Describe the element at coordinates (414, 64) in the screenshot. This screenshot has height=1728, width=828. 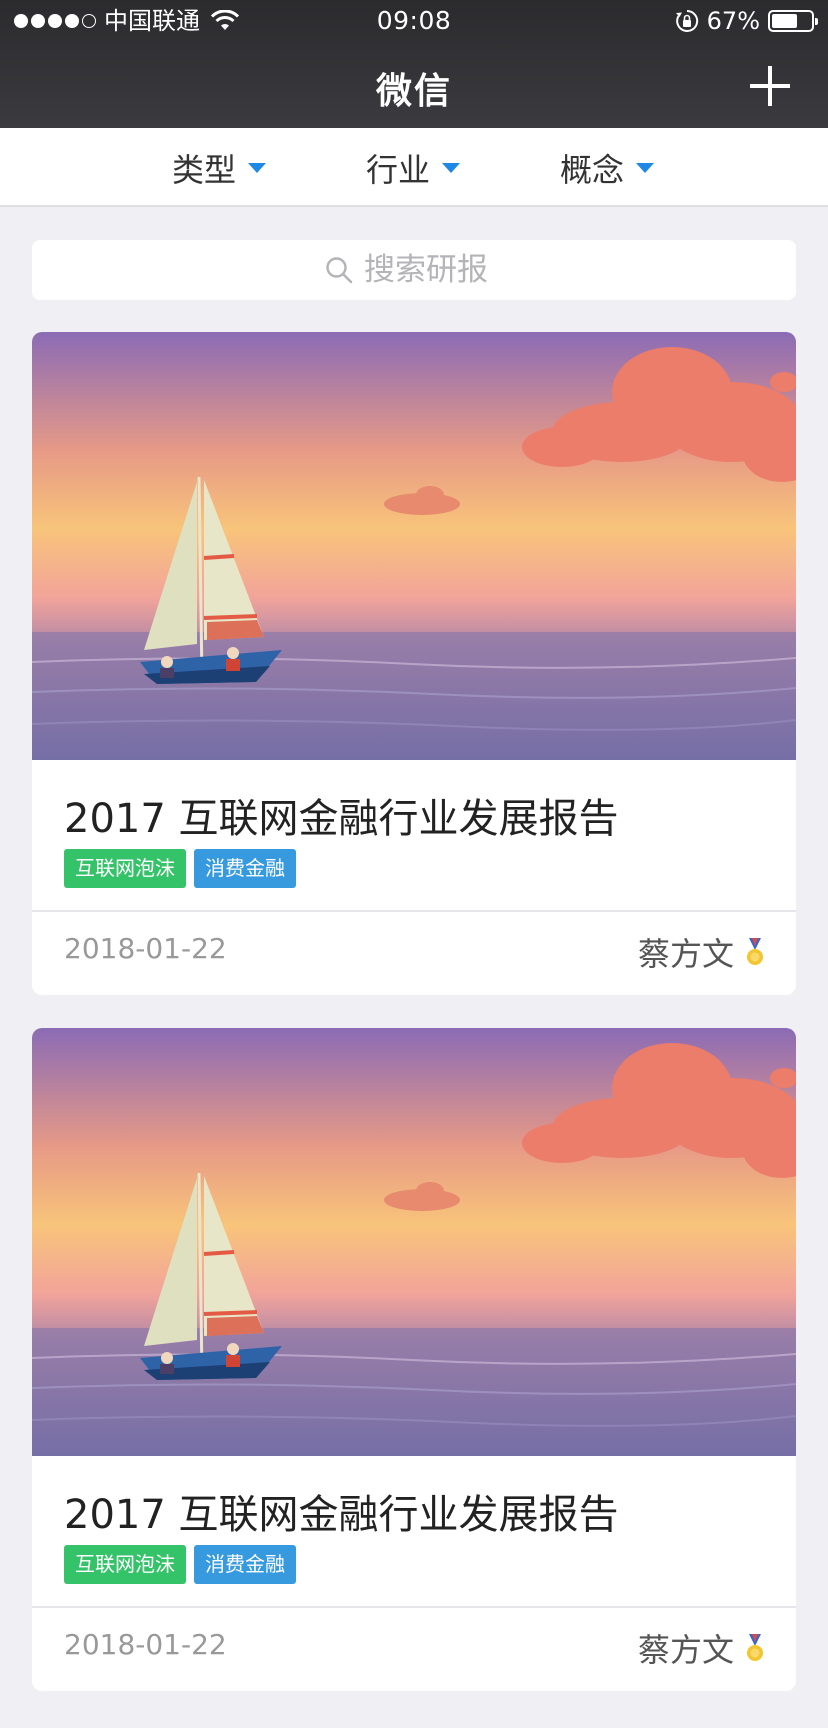
I see `top-bar: 中国联通 09:08 67% 微信` at that location.